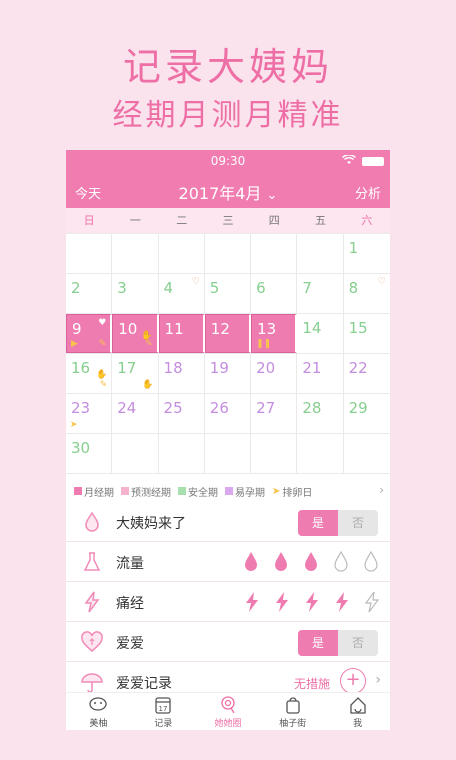 The height and width of the screenshot is (760, 456). Describe the element at coordinates (292, 711) in the screenshot. I see `tab-street: 柚子街` at that location.